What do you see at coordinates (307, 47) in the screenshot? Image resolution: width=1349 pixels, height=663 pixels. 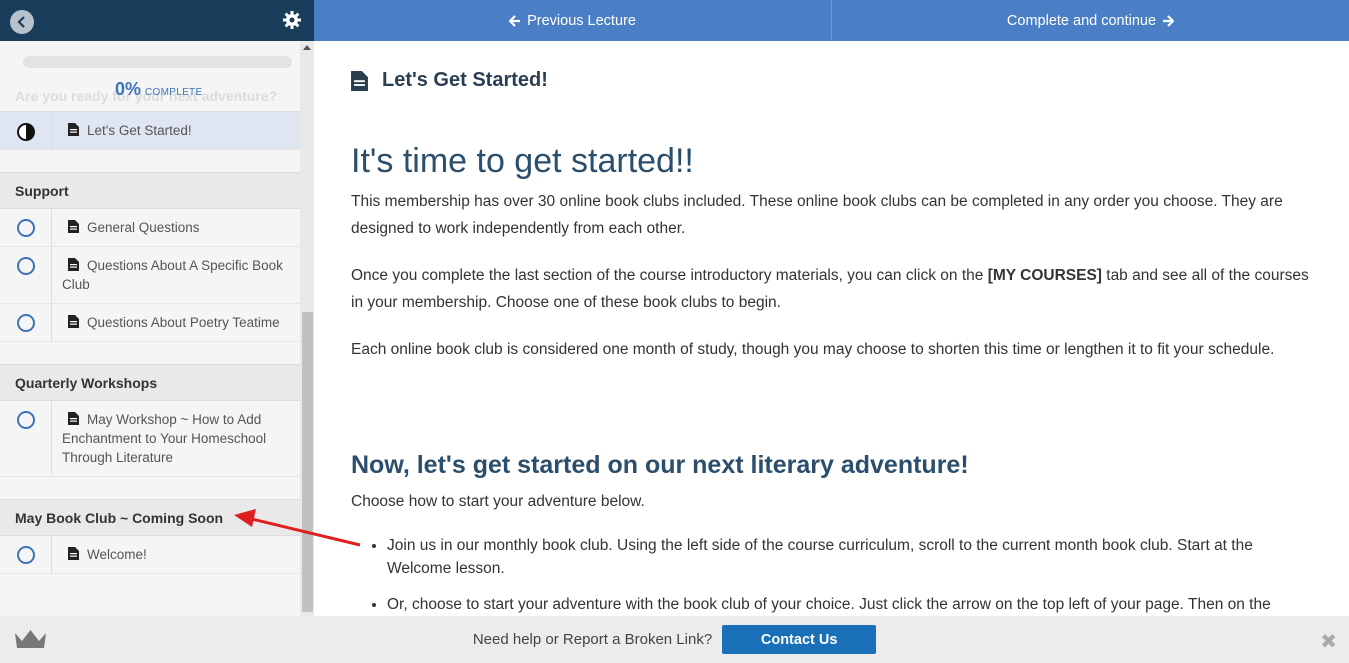 I see `scroll-up-icon` at bounding box center [307, 47].